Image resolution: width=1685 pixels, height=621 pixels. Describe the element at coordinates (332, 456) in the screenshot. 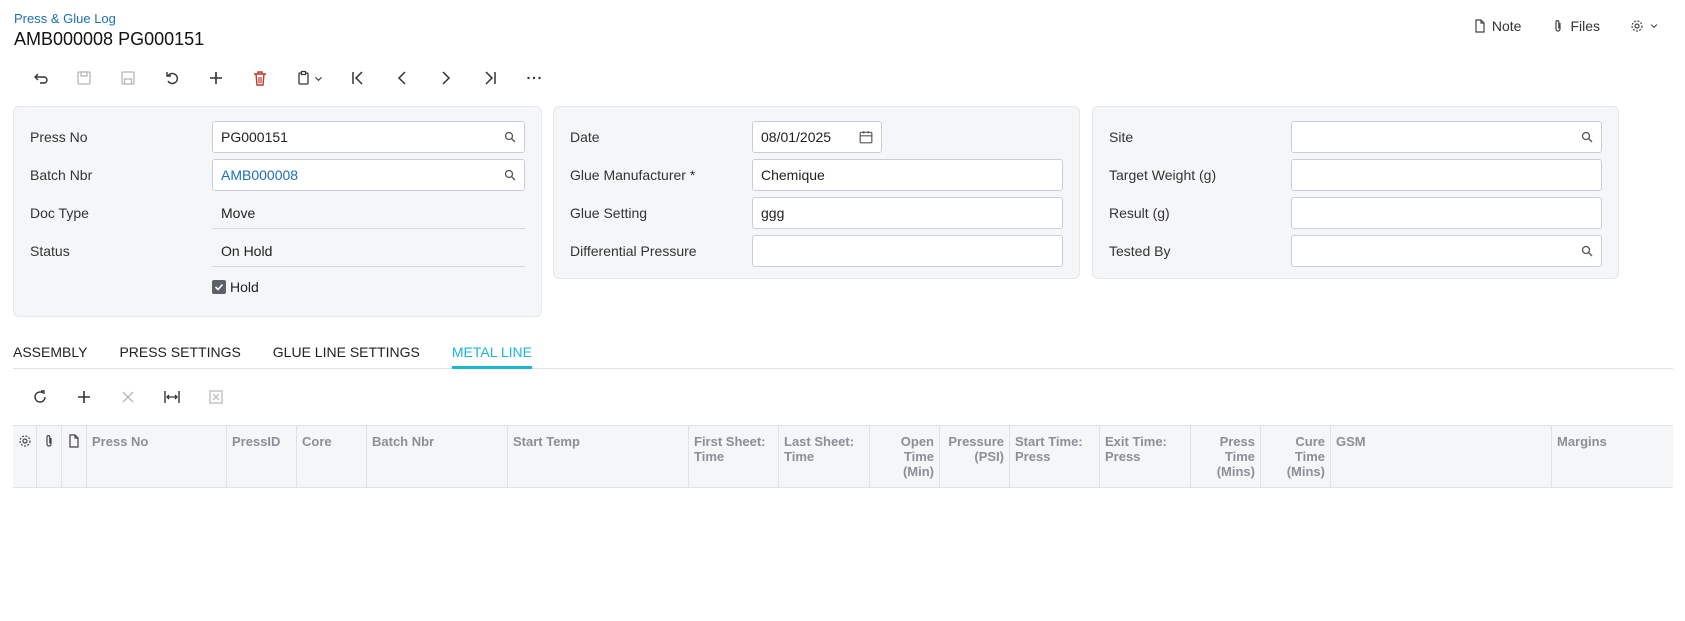

I see `column-header: Core` at that location.